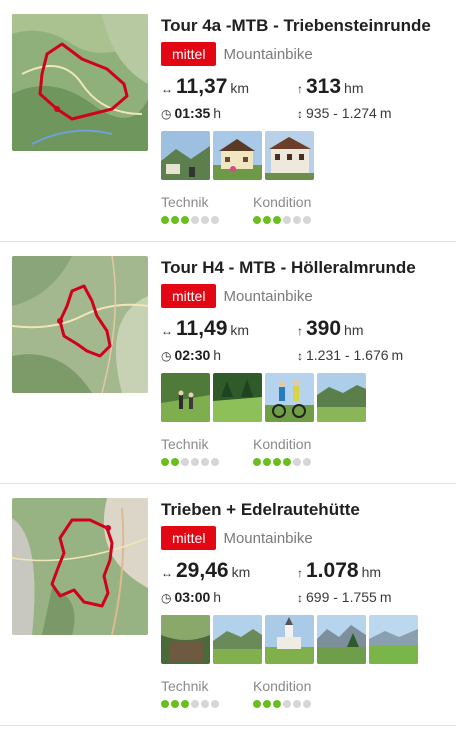 The width and height of the screenshot is (456, 735). I want to click on altitude-range: 935 - 1.274, so click(341, 113).